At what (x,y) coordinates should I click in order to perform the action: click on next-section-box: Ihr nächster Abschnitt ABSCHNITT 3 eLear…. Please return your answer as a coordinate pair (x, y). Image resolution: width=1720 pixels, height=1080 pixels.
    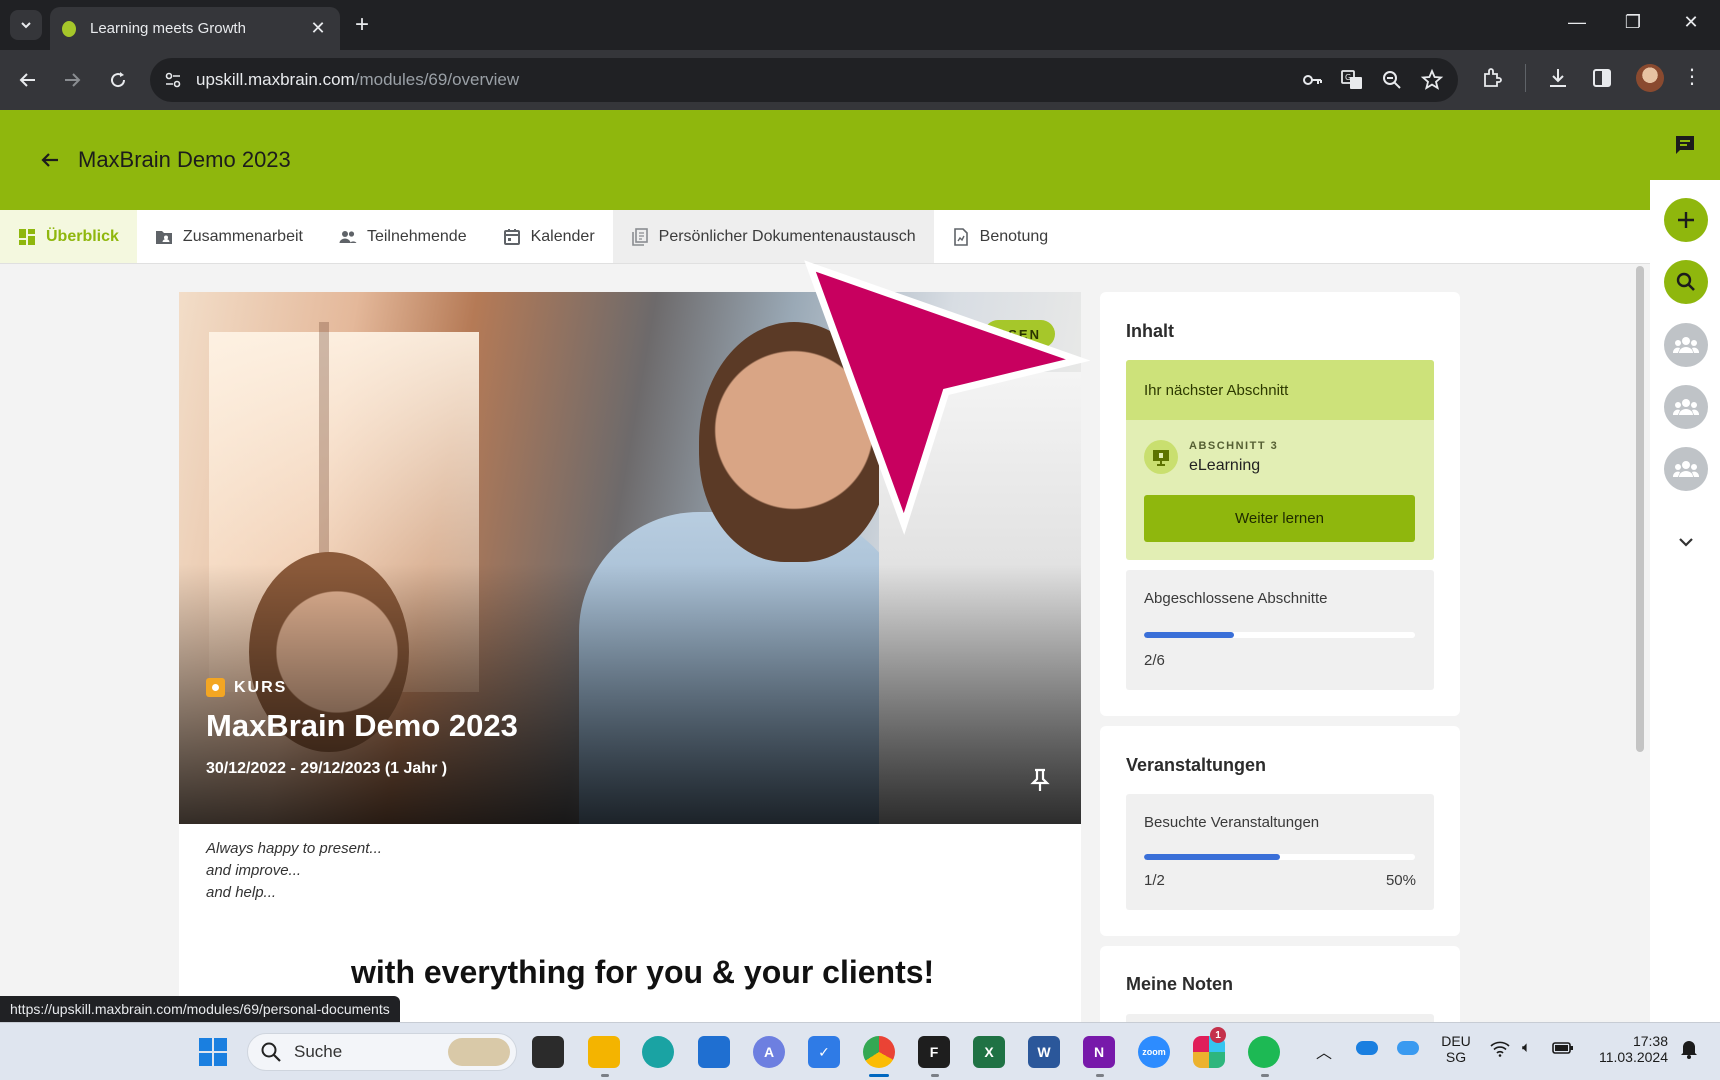
    Looking at the image, I should click on (1280, 460).